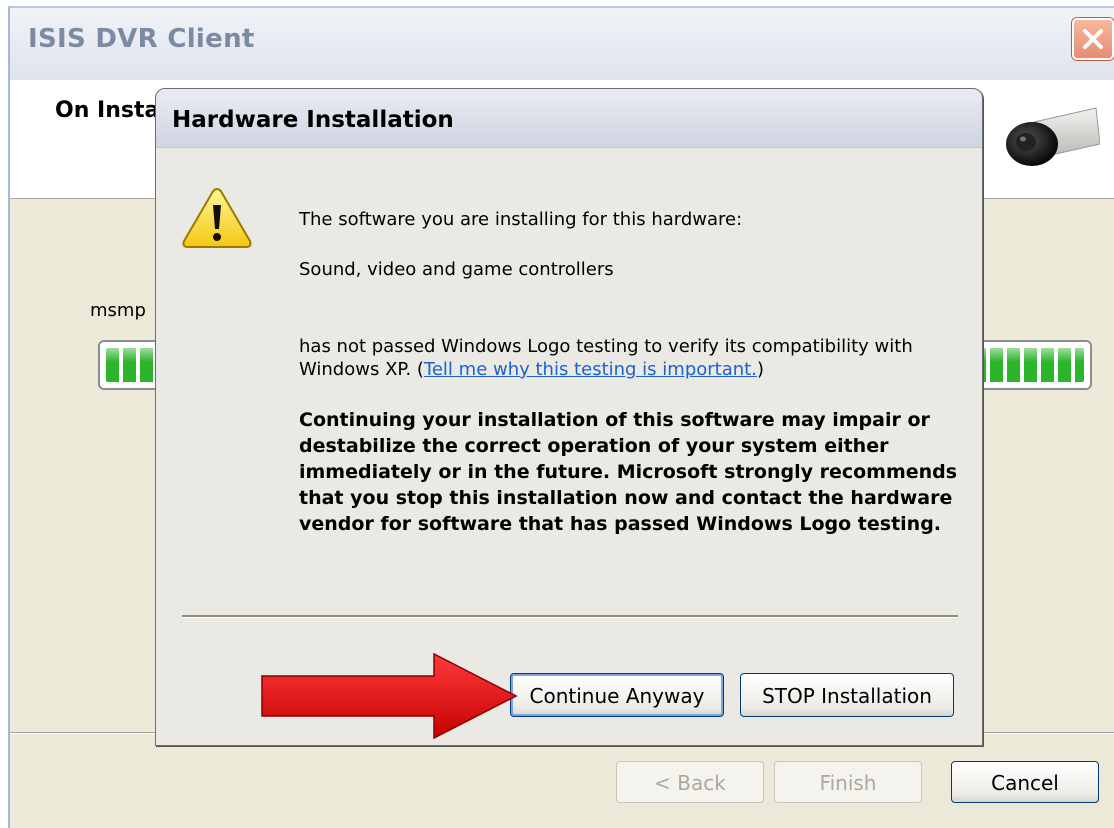 The height and width of the screenshot is (828, 1114). Describe the element at coordinates (760, 369) in the screenshot. I see `logo-testing-close-paren: )` at that location.